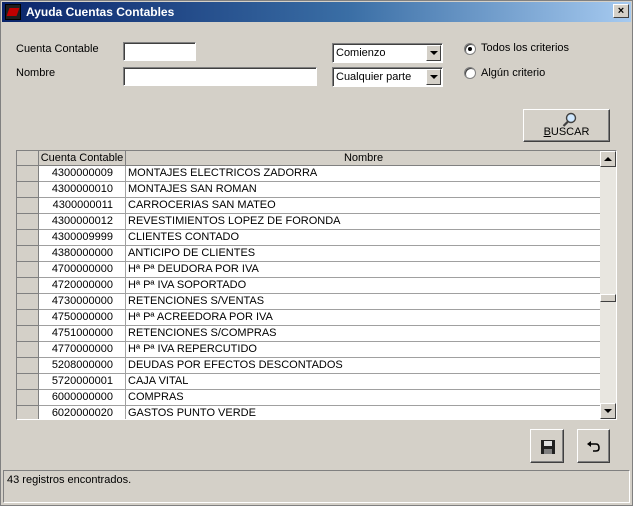 This screenshot has width=633, height=506. What do you see at coordinates (364, 334) in the screenshot?
I see `nombre-cell: RETENCIONES S/COMPRAS` at bounding box center [364, 334].